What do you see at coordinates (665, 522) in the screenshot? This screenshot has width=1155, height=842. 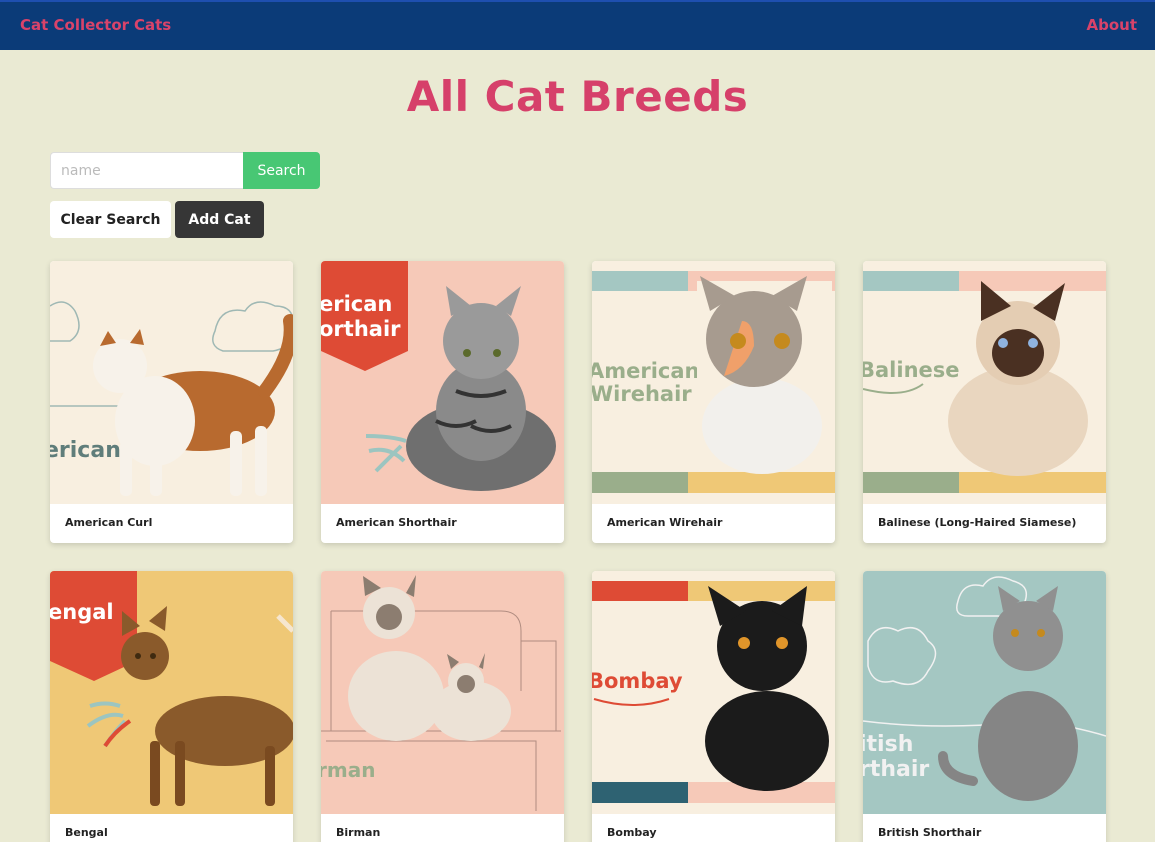 I see `cat-name: American Wirehair` at bounding box center [665, 522].